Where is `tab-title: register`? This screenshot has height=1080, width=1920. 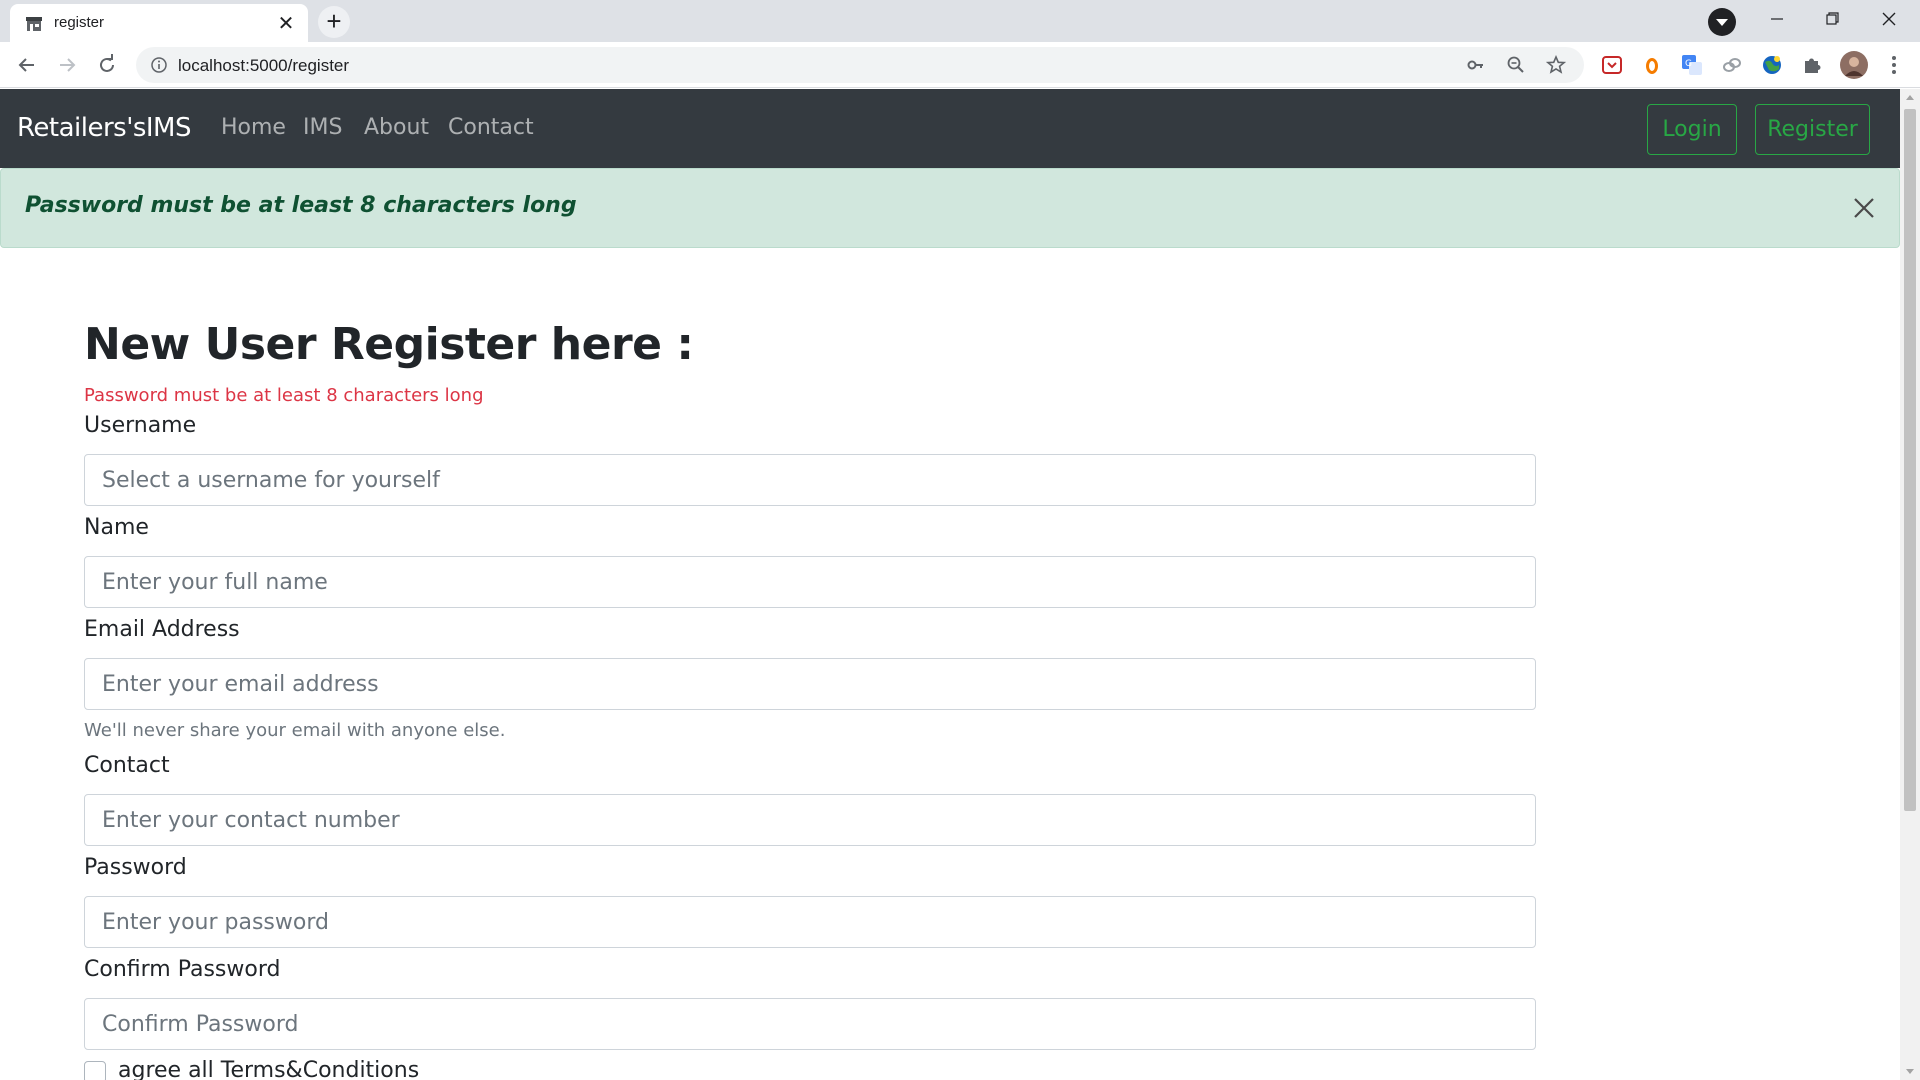 tab-title: register is located at coordinates (79, 22).